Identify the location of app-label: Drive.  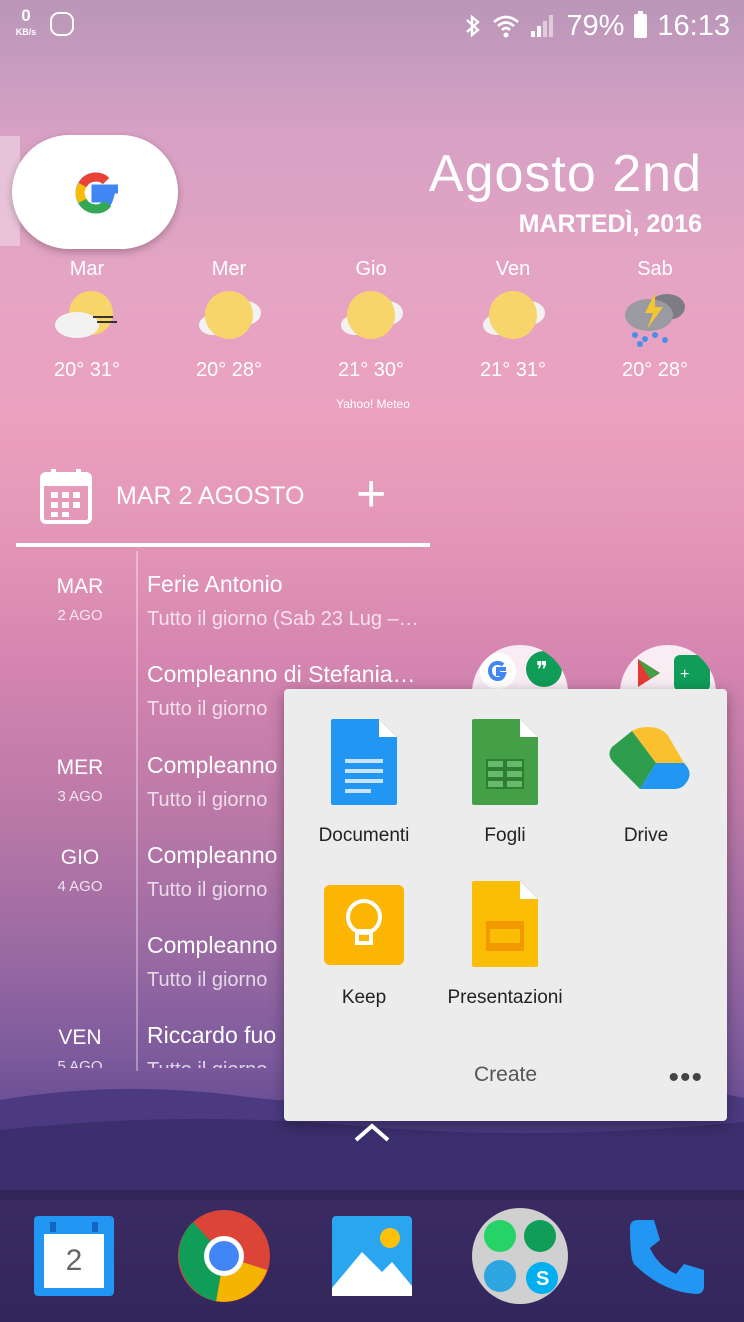
(646, 835).